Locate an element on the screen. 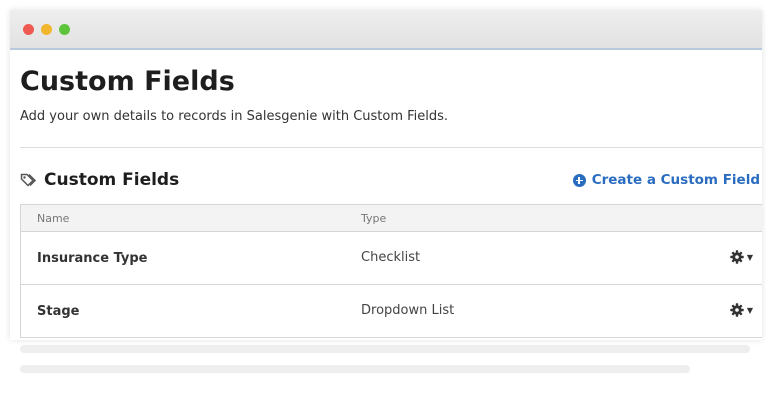  window-titlebar is located at coordinates (386, 30).